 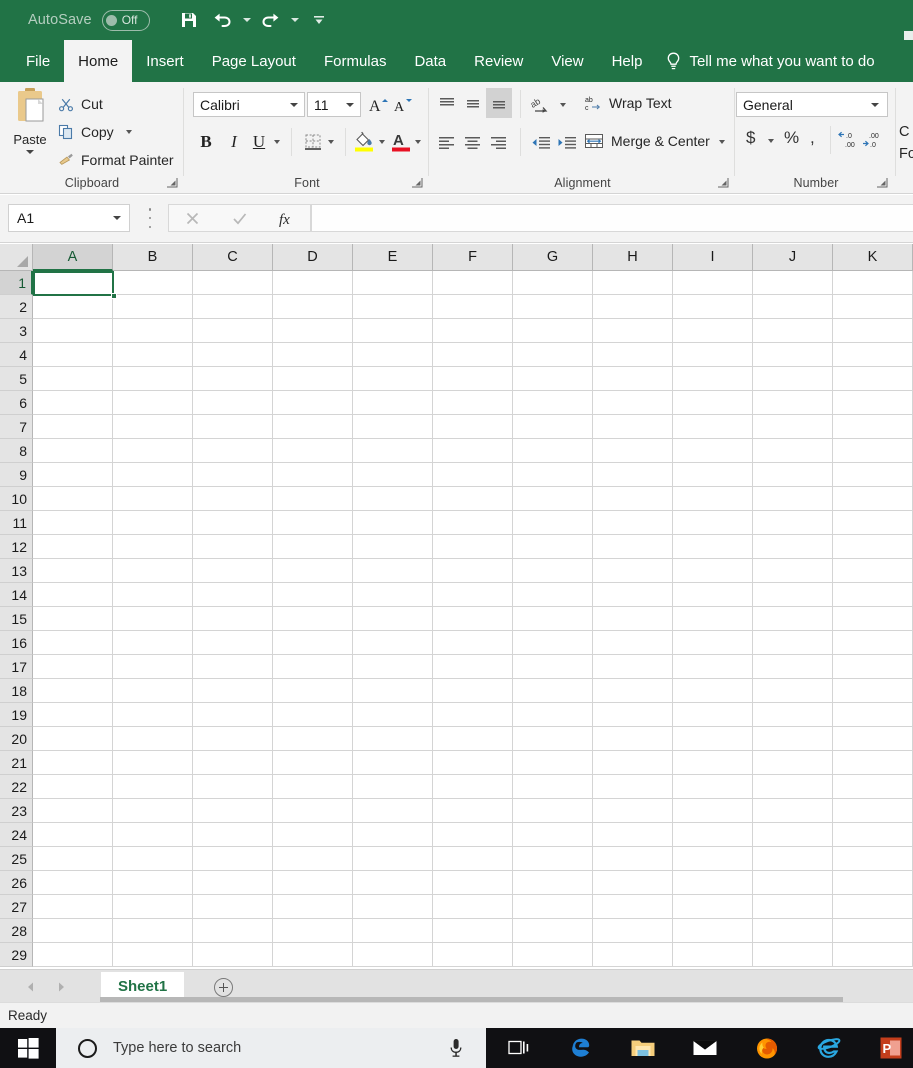 What do you see at coordinates (73, 283) in the screenshot?
I see `active-cell-a1` at bounding box center [73, 283].